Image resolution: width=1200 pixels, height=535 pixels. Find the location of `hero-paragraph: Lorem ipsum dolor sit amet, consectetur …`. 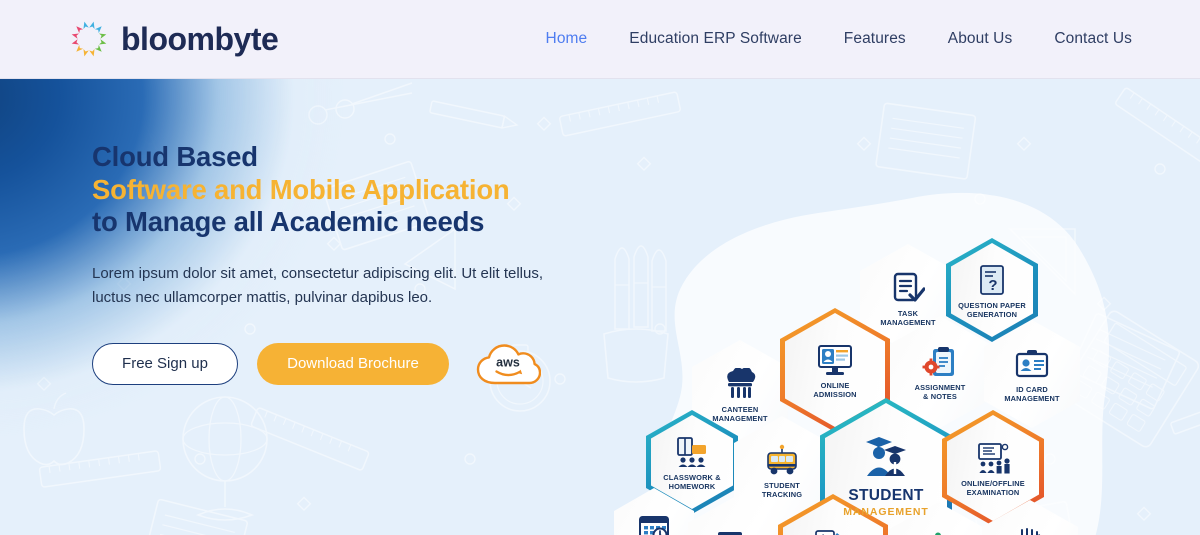

hero-paragraph: Lorem ipsum dolor sit amet, consectetur … is located at coordinates (318, 286).